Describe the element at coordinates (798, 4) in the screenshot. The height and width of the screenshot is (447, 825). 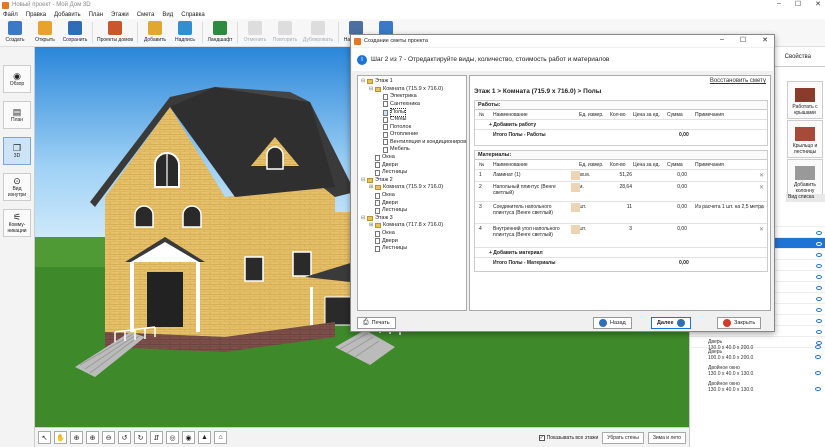
I see `maximize-button: ☐` at that location.